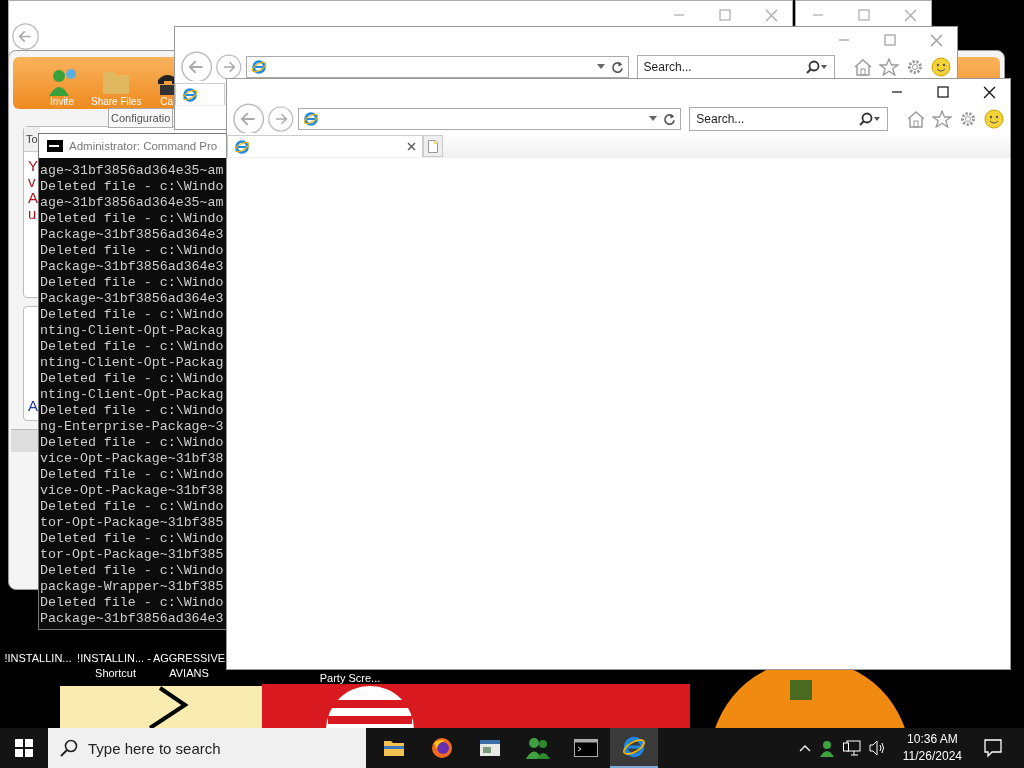  What do you see at coordinates (993, 748) in the screenshot?
I see `notification-icon` at bounding box center [993, 748].